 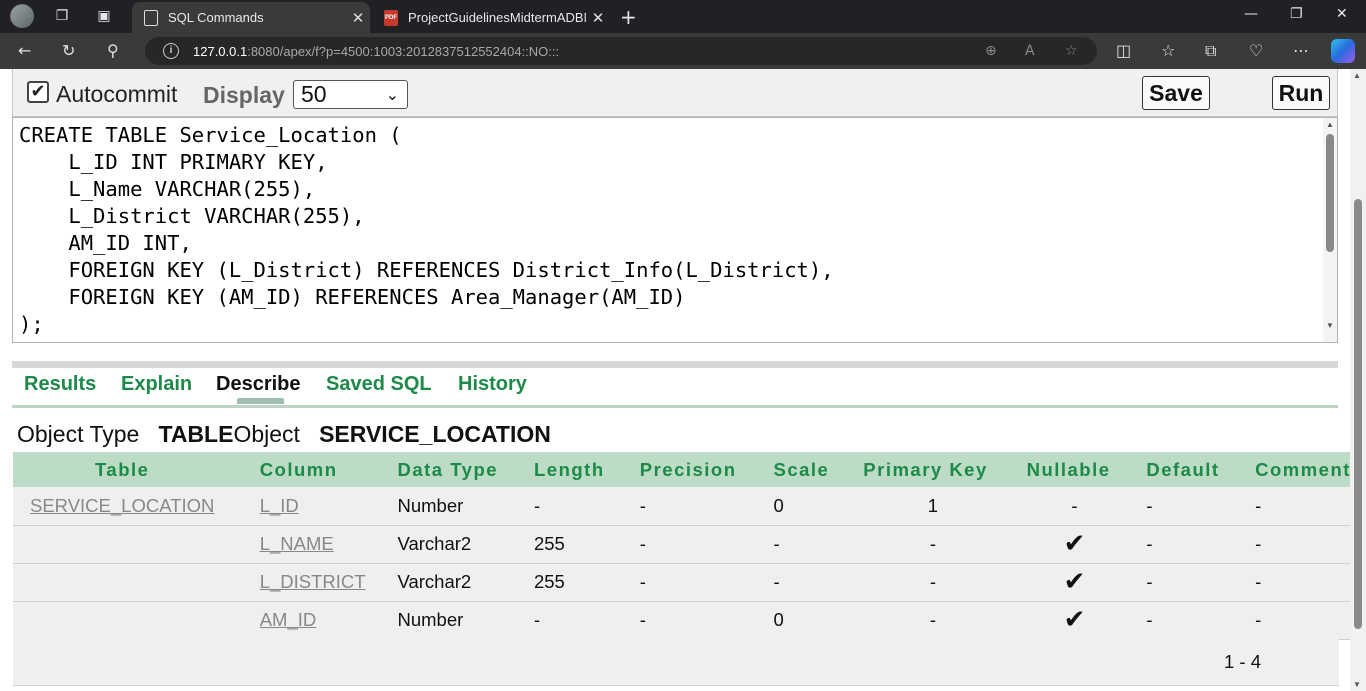 I want to click on close-window-icon: ✕, so click(x=1342, y=14).